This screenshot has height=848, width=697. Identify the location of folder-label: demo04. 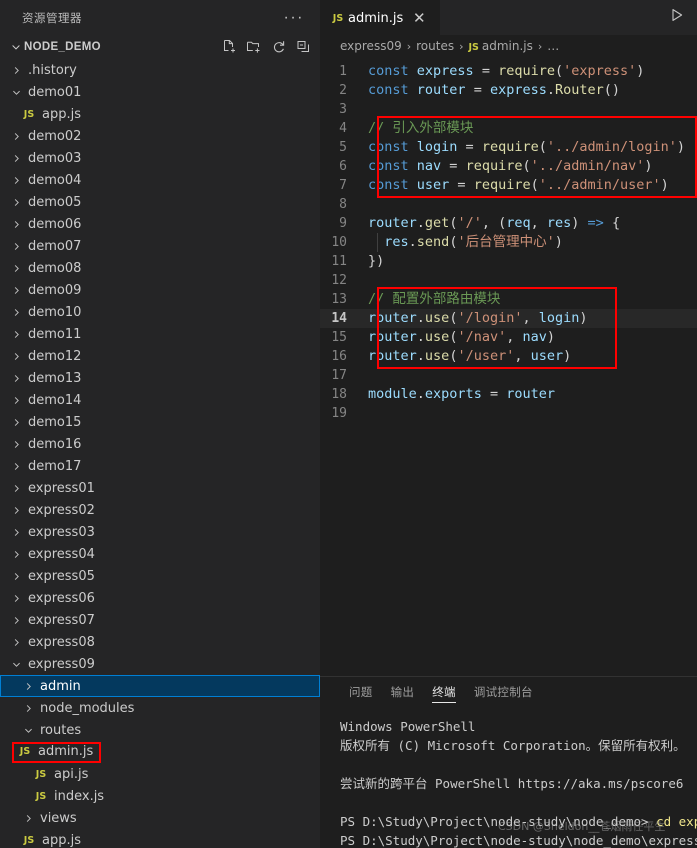
(55, 180).